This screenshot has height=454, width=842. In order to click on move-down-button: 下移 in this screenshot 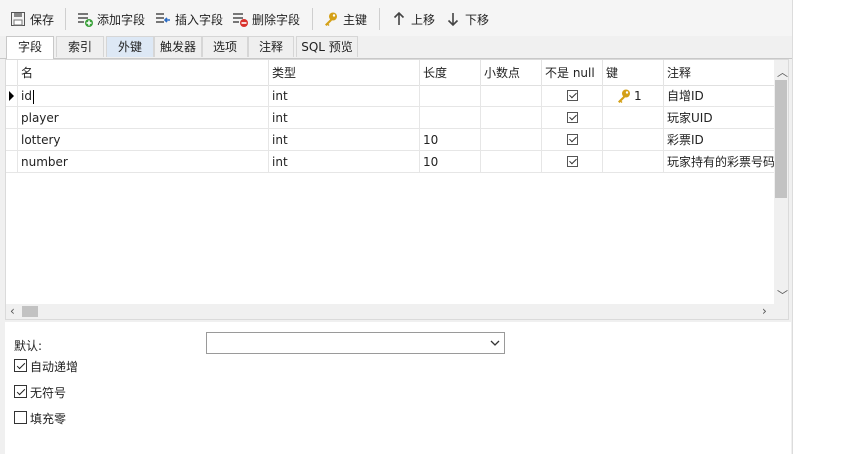, I will do `click(467, 19)`.